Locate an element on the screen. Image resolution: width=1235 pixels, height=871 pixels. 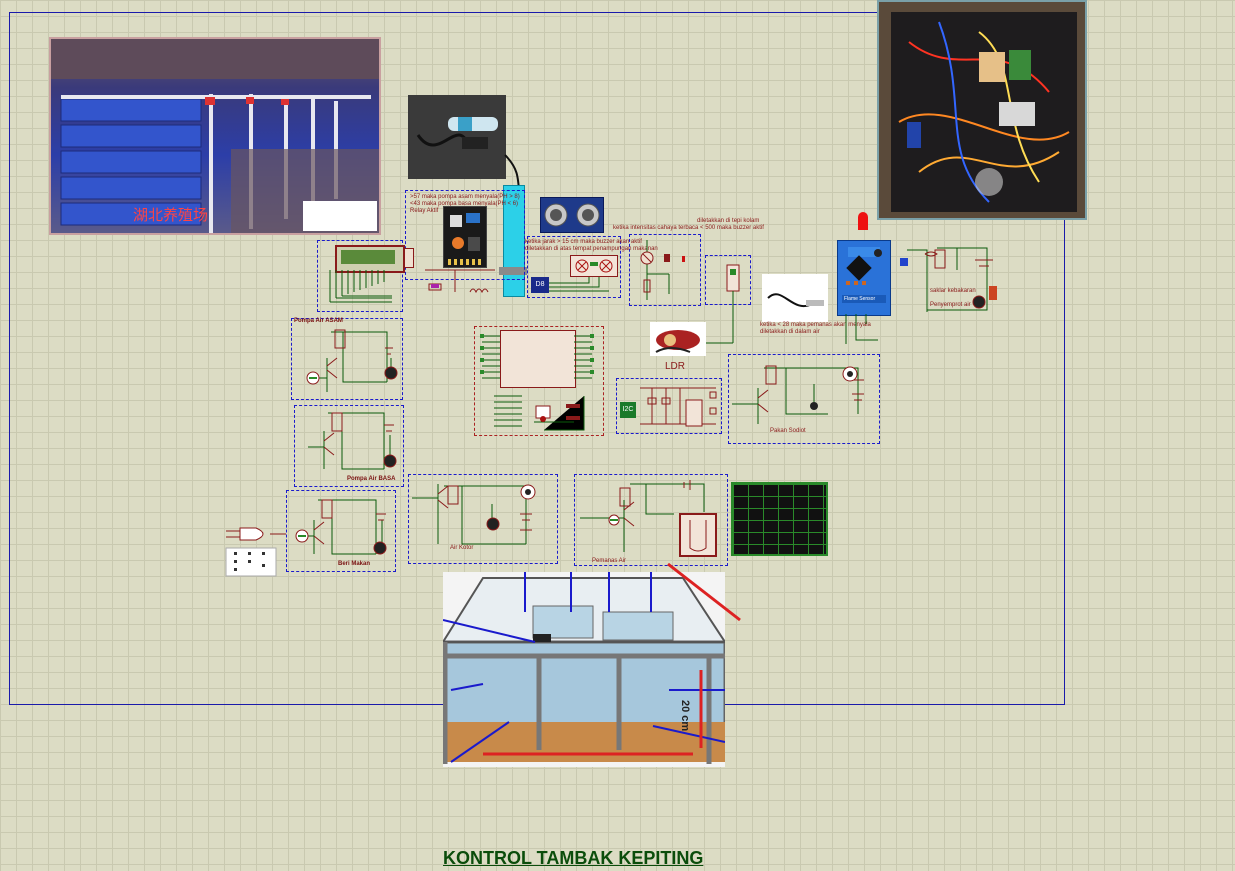
crab-farm-photo: 湖北养殖场 is located at coordinates (215, 136).